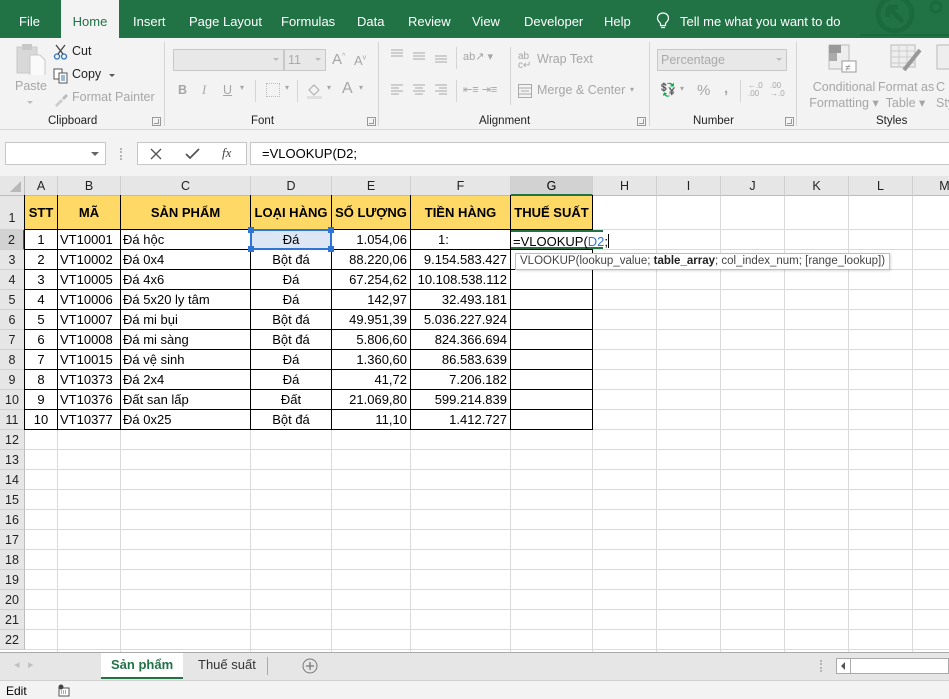  What do you see at coordinates (88, 76) in the screenshot?
I see `copy-button: Copy` at bounding box center [88, 76].